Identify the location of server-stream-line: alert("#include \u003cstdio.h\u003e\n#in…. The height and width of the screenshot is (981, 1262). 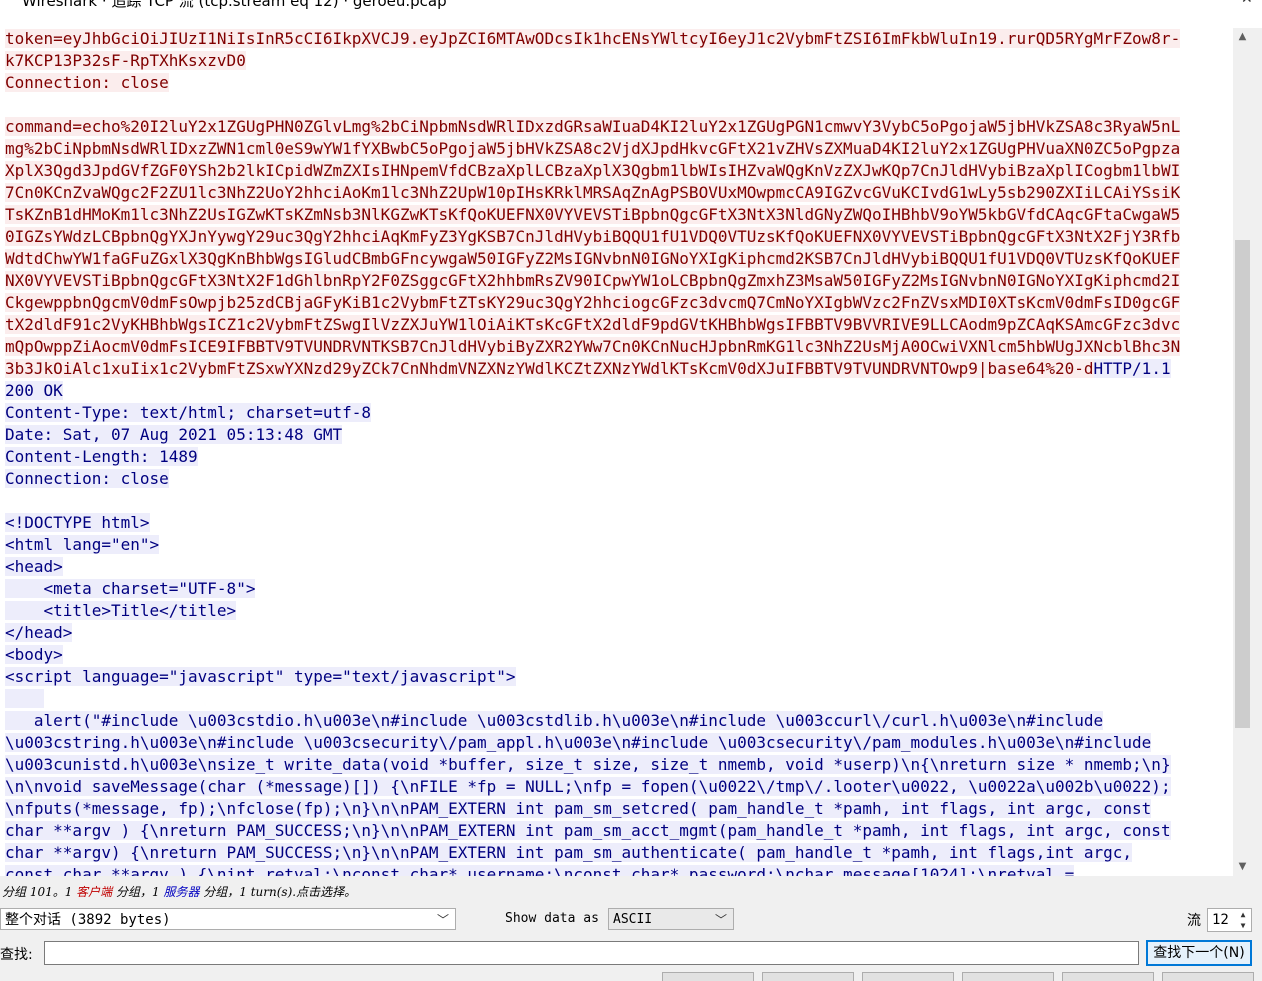
(554, 720).